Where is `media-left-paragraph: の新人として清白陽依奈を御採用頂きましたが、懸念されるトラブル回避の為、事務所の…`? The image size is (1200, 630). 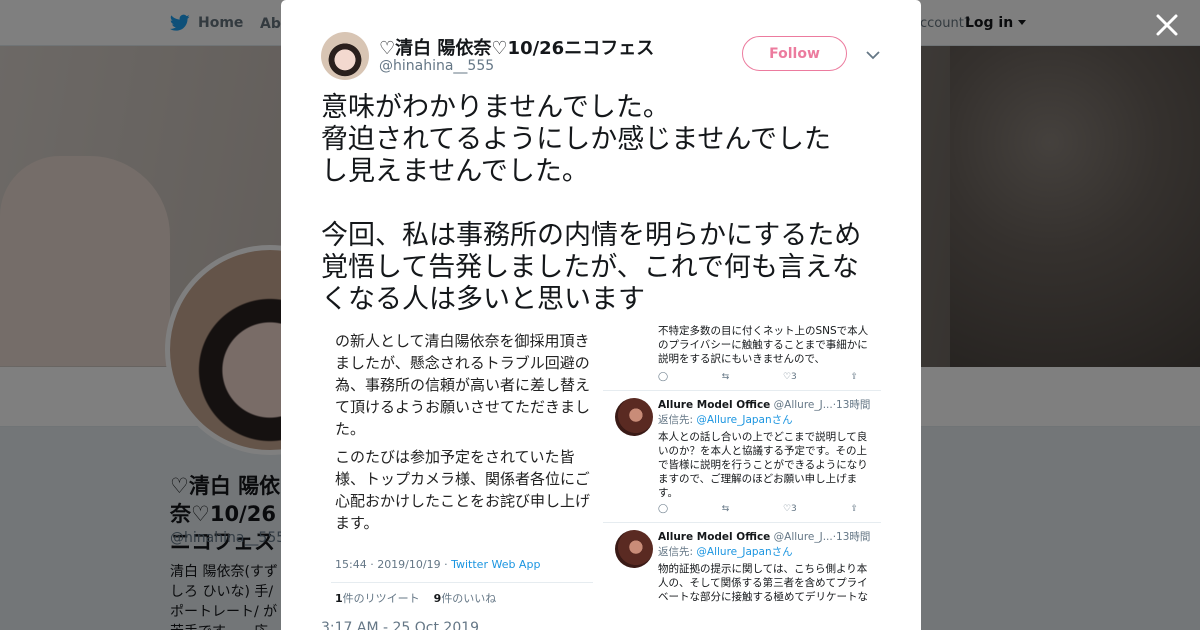
media-left-paragraph: の新人として清白陽依奈を御採用頂きましたが、懸念されるトラブル回避の為、事務所の… is located at coordinates (463, 385).